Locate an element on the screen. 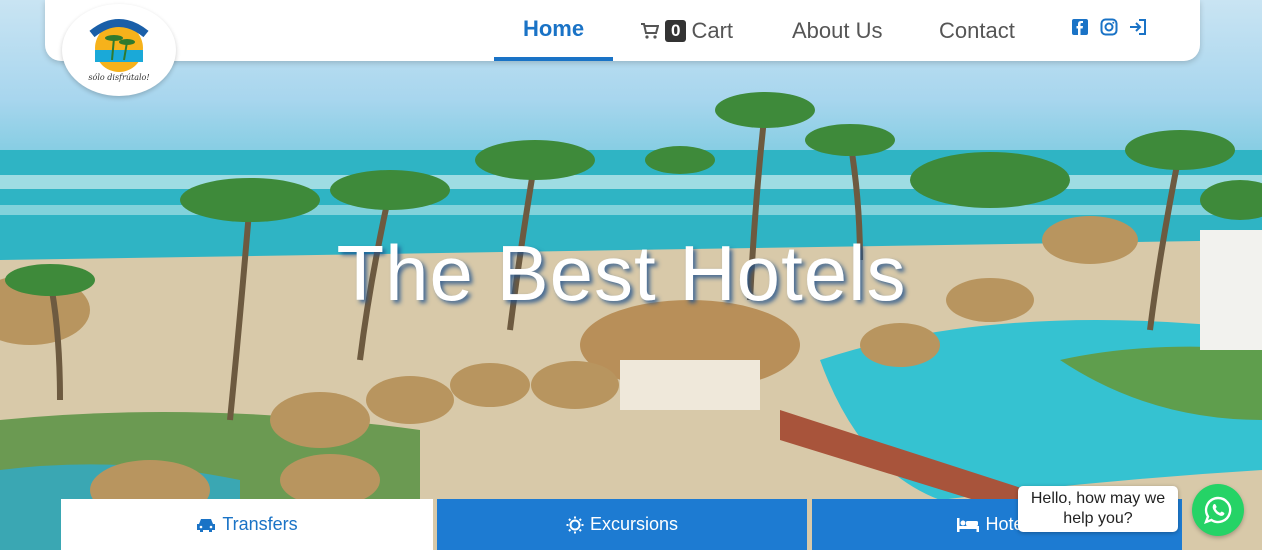  whatsapp-icon is located at coordinates (1218, 510).